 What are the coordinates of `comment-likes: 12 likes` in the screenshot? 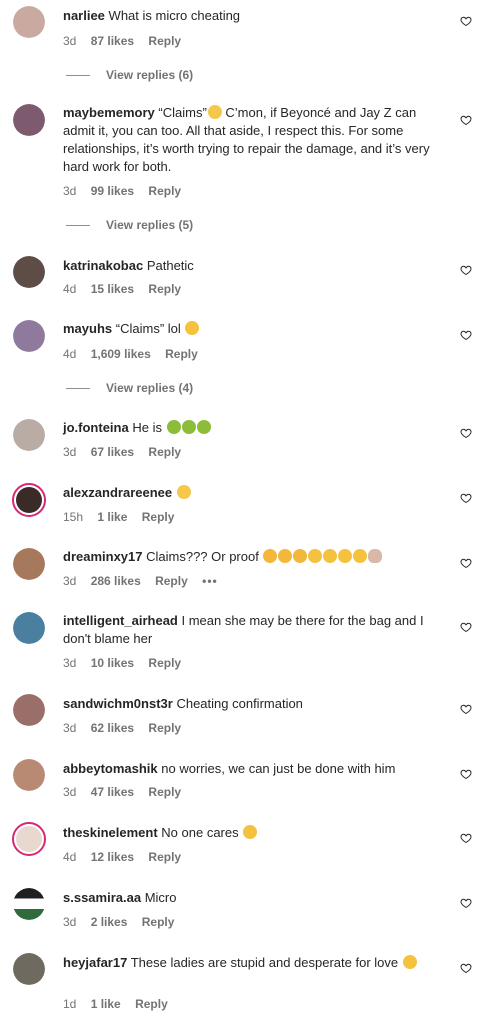 It's located at (112, 857).